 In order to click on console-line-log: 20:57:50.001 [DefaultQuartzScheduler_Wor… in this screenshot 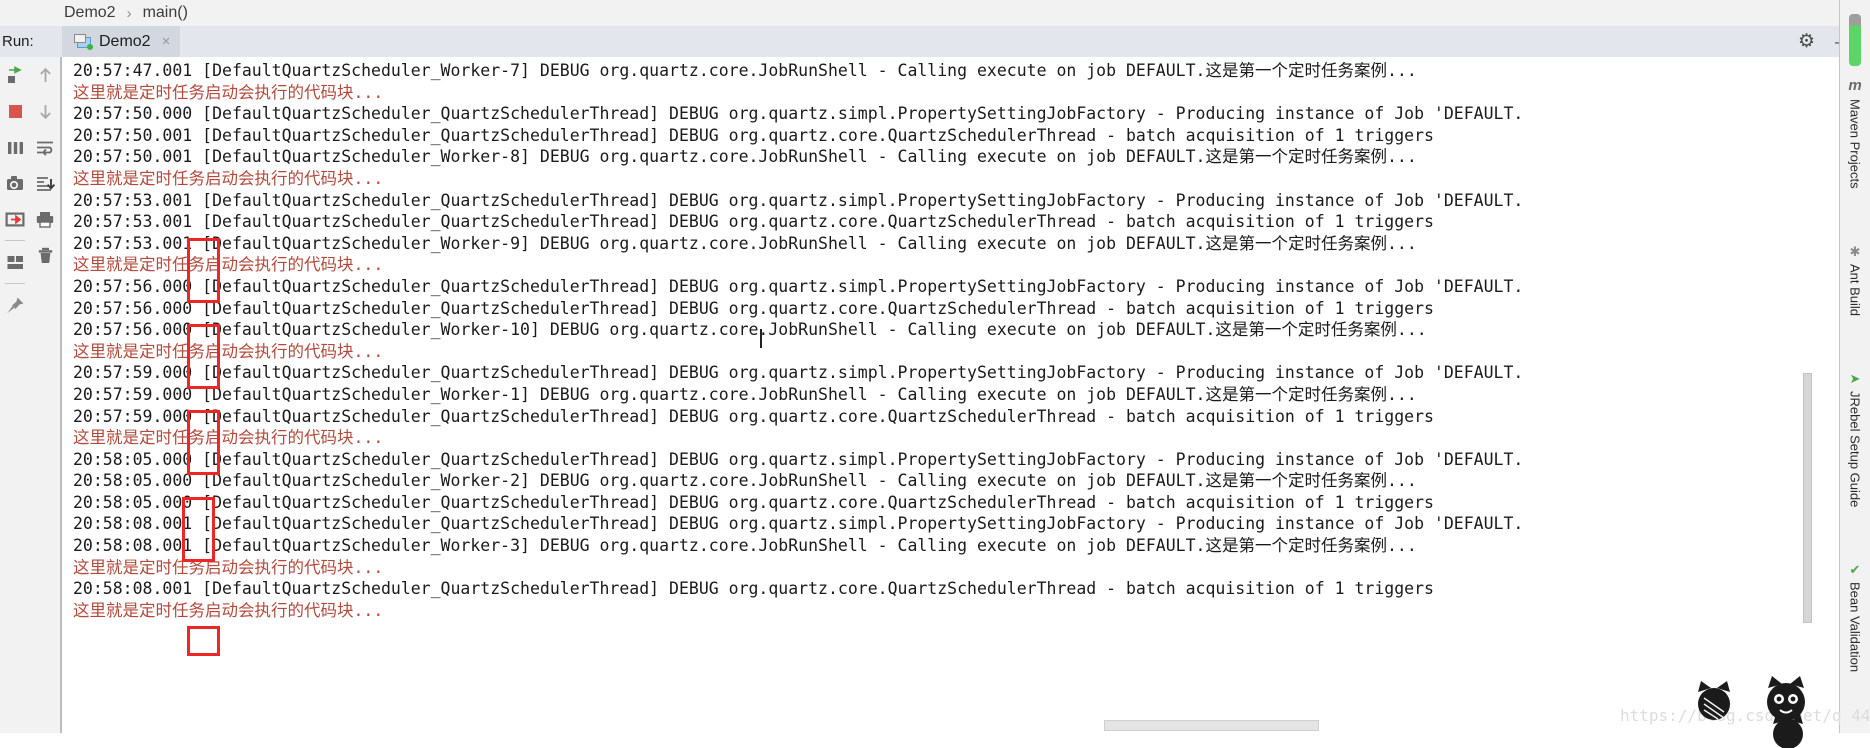, I will do `click(745, 157)`.